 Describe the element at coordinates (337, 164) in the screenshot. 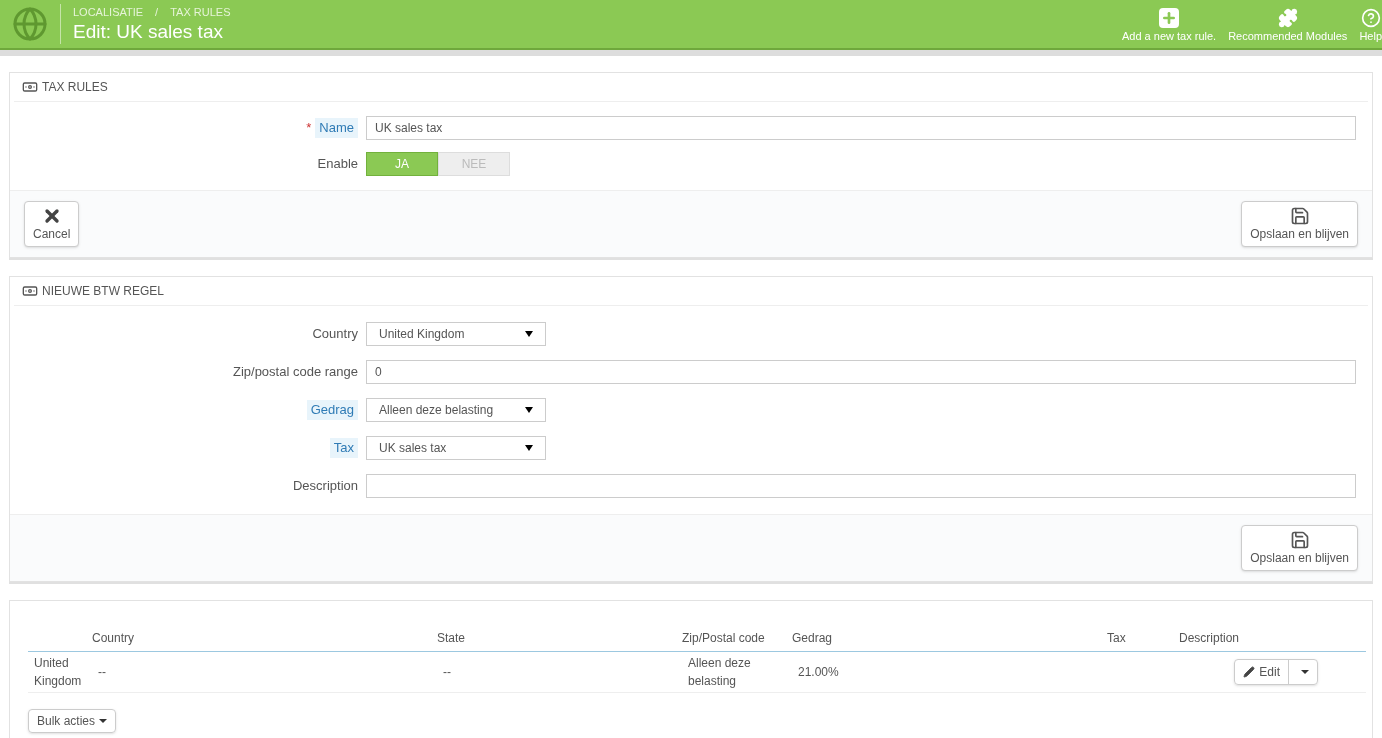

I see `field-label: Enable` at that location.